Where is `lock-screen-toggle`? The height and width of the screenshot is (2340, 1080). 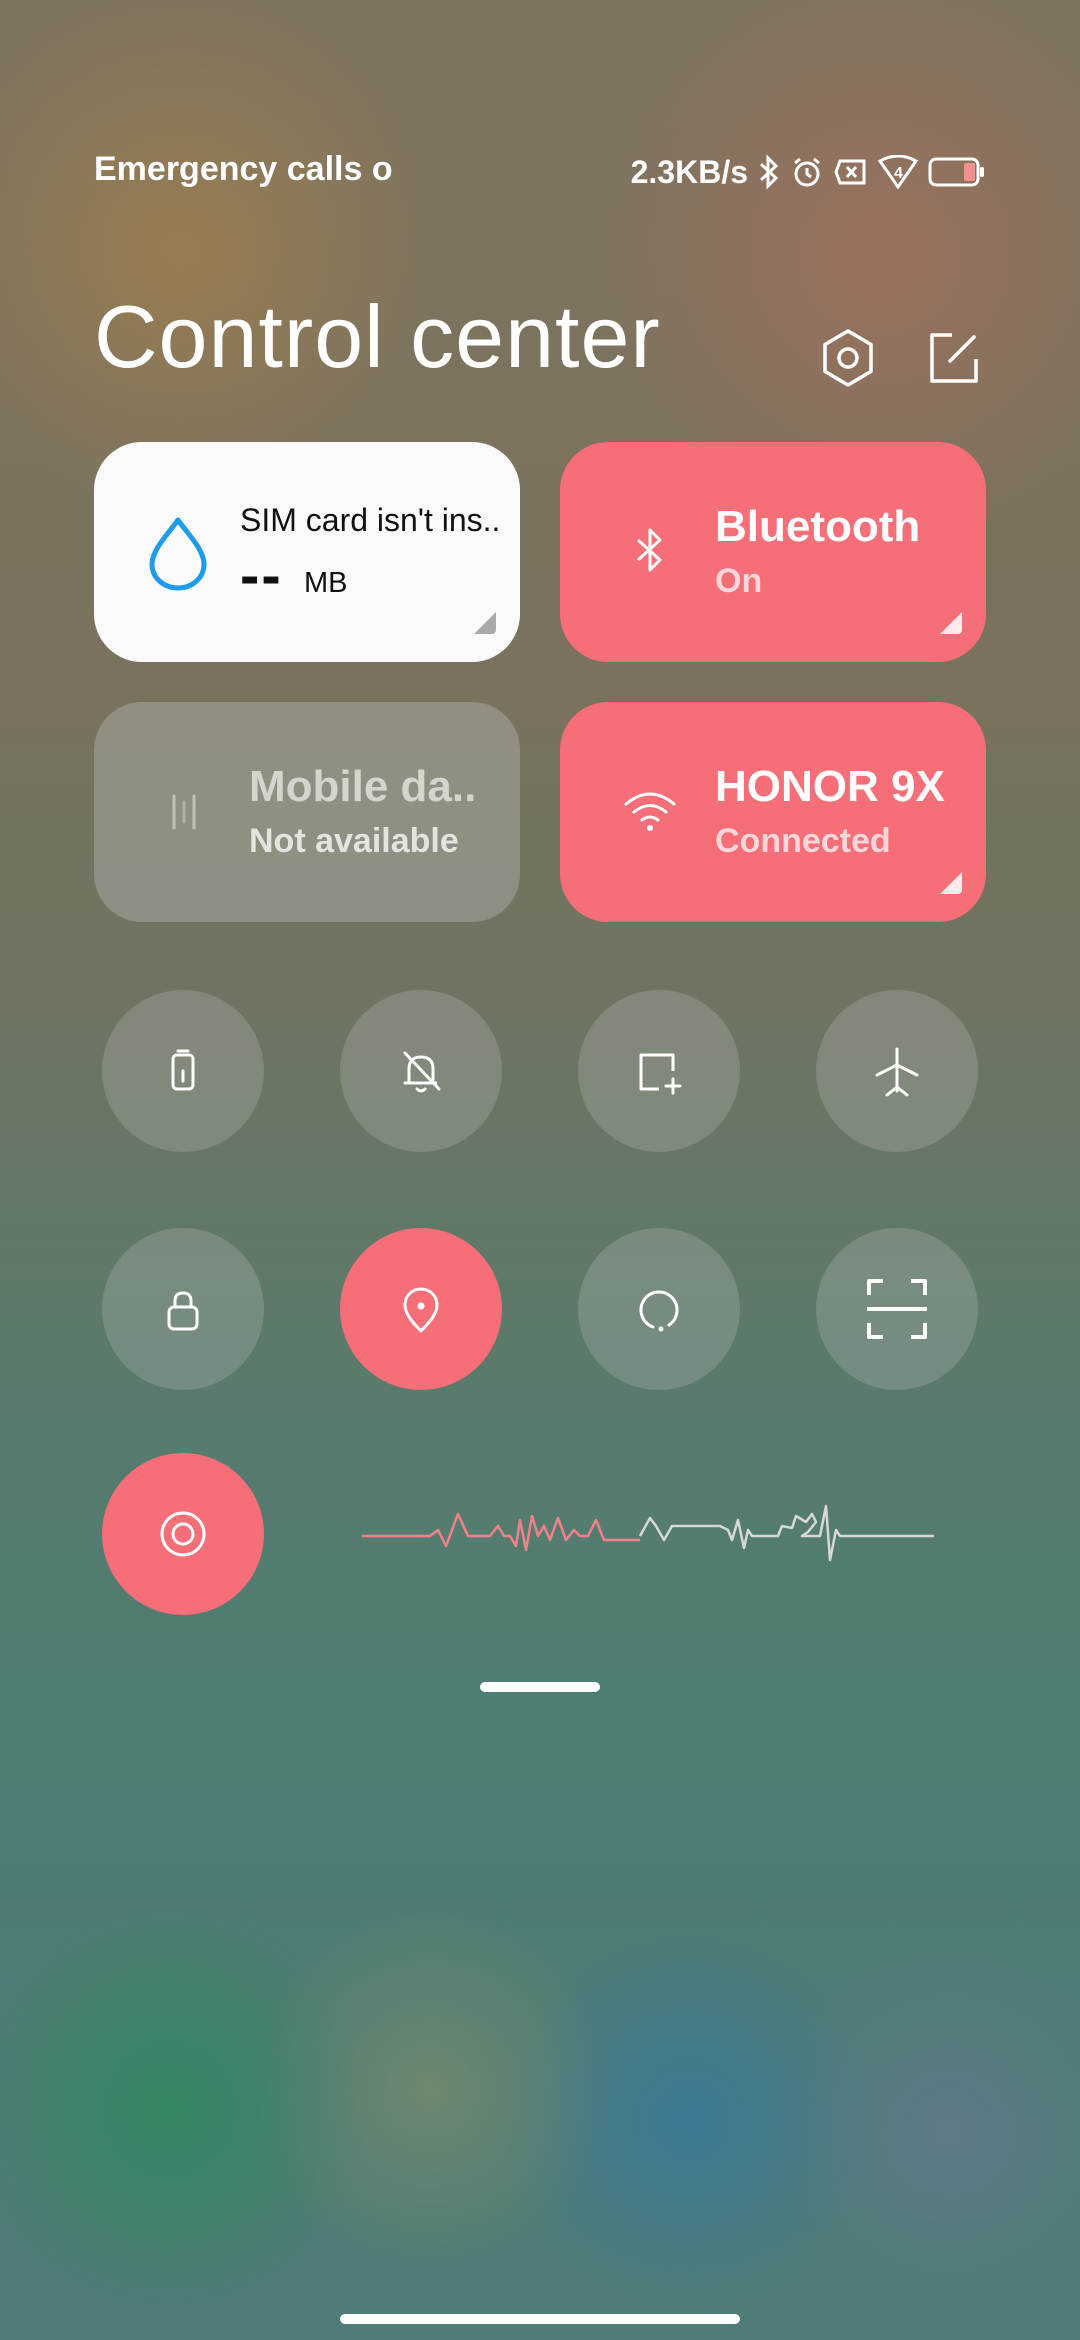 lock-screen-toggle is located at coordinates (183, 1309).